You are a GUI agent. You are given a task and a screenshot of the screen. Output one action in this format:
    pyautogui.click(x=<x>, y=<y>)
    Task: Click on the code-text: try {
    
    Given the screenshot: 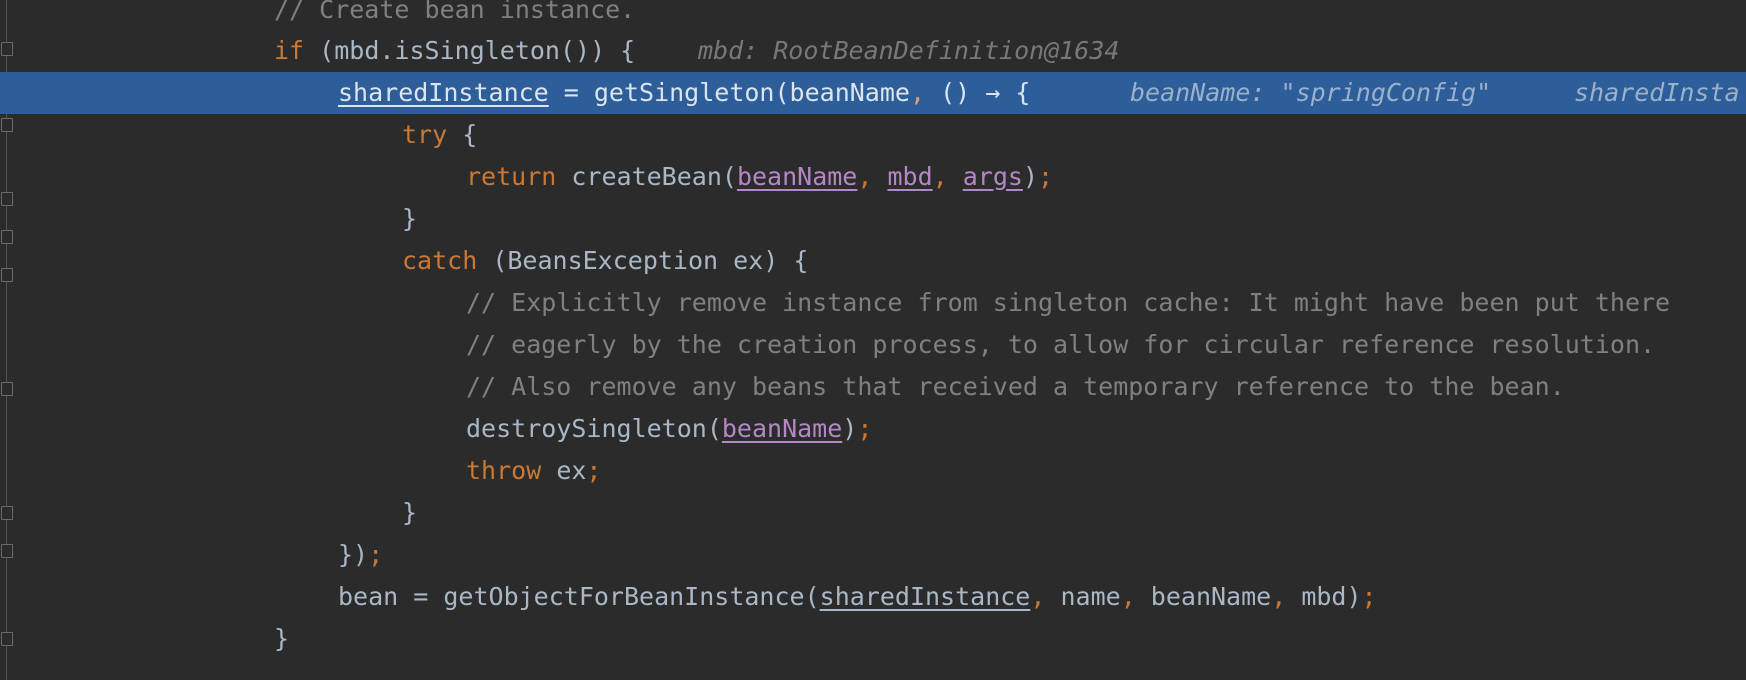 What is the action you would take?
    pyautogui.click(x=439, y=135)
    